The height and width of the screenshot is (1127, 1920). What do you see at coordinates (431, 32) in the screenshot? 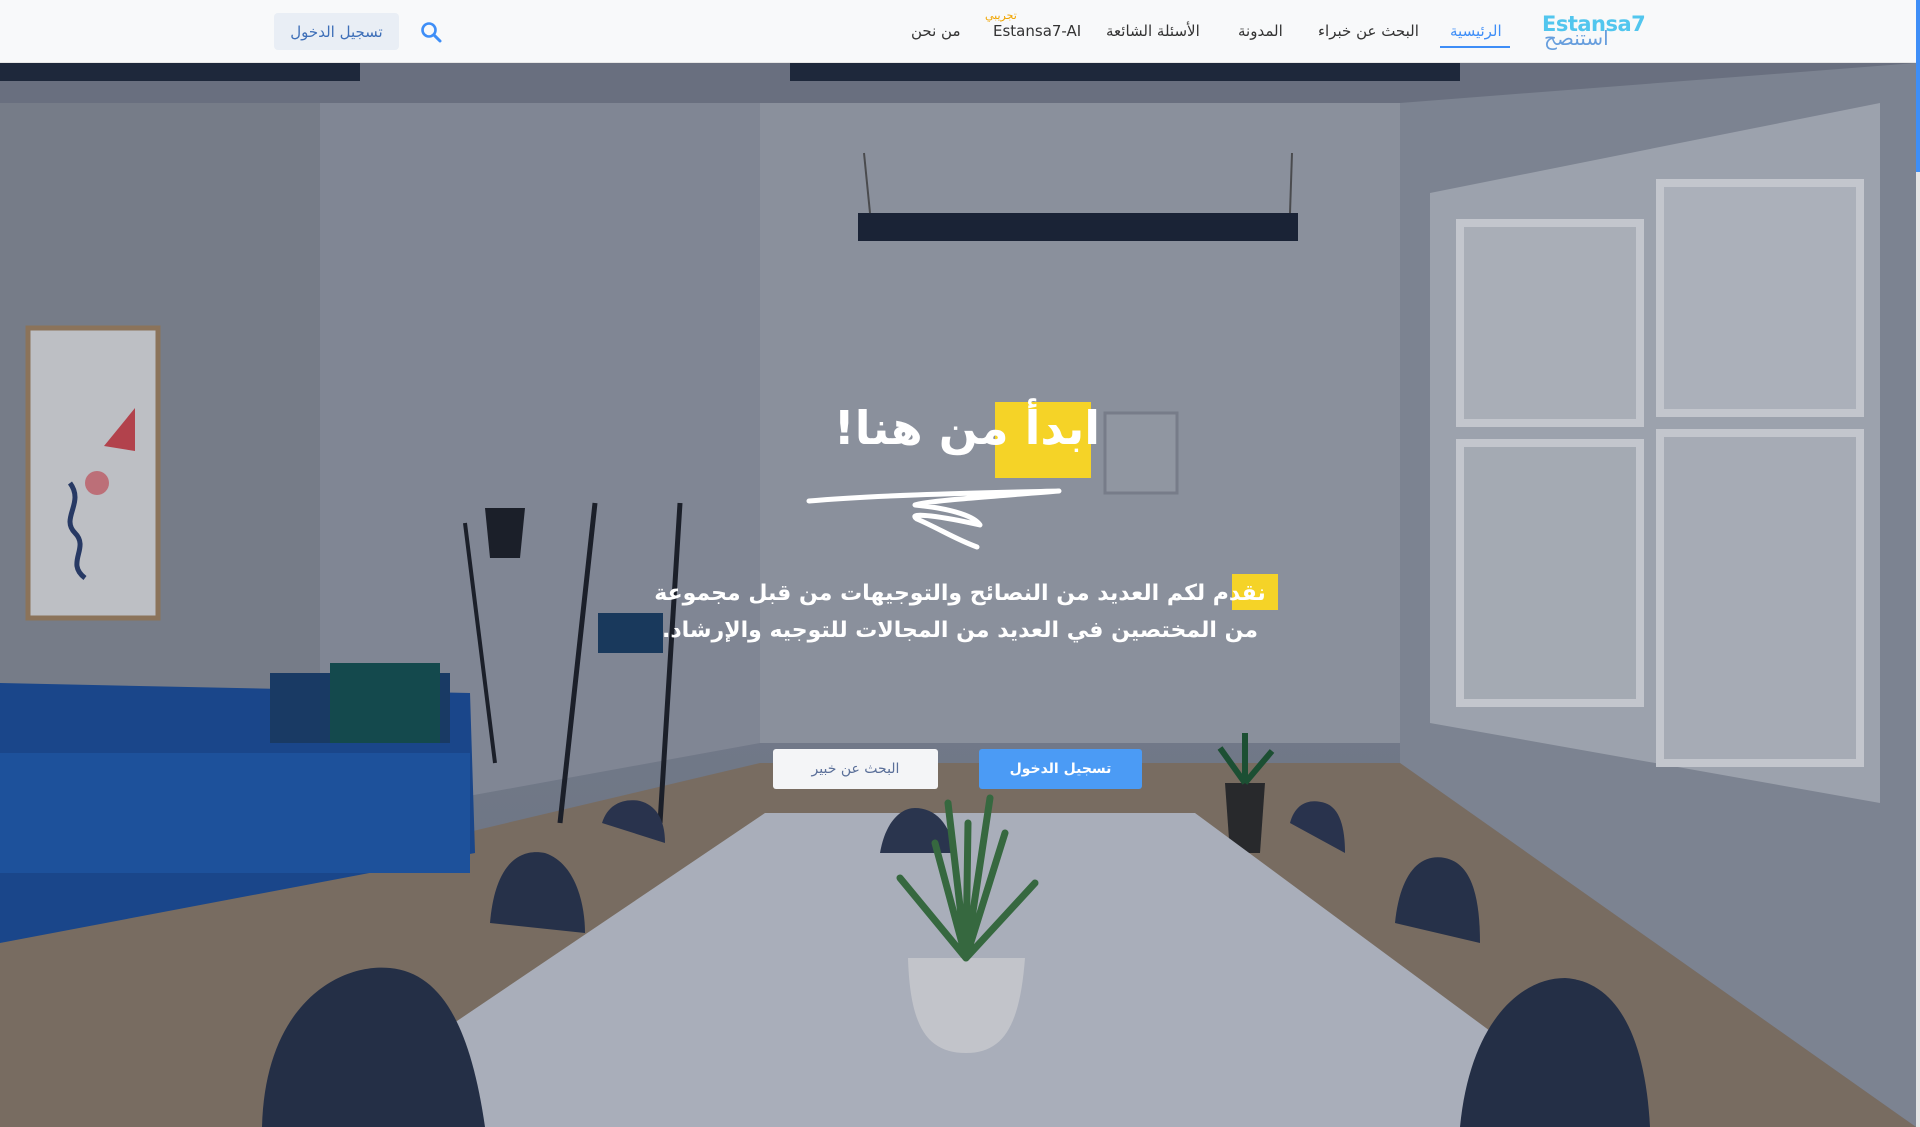
I see `search-icon` at bounding box center [431, 32].